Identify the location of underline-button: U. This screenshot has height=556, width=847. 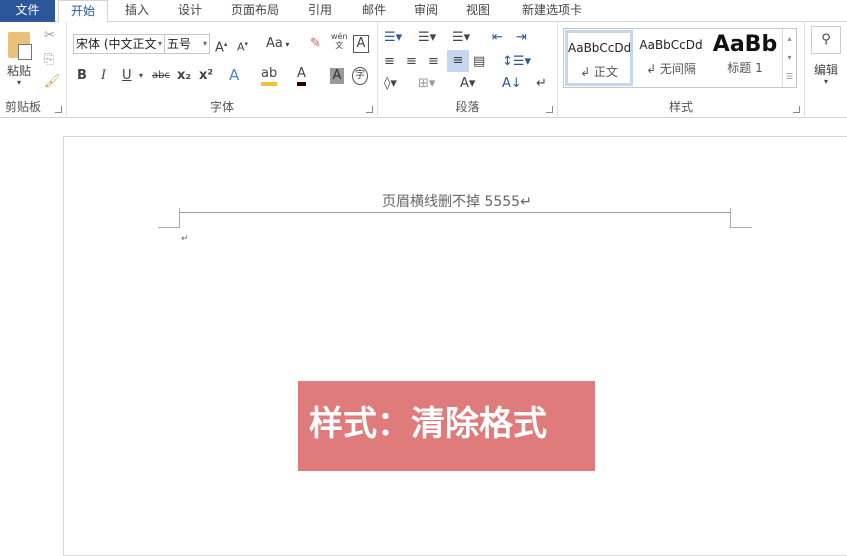
(127, 76).